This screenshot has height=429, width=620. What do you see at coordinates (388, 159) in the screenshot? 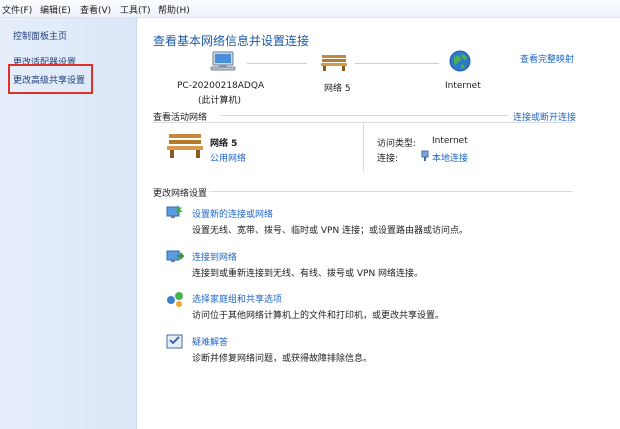
I see `connection-label: 连接:` at bounding box center [388, 159].